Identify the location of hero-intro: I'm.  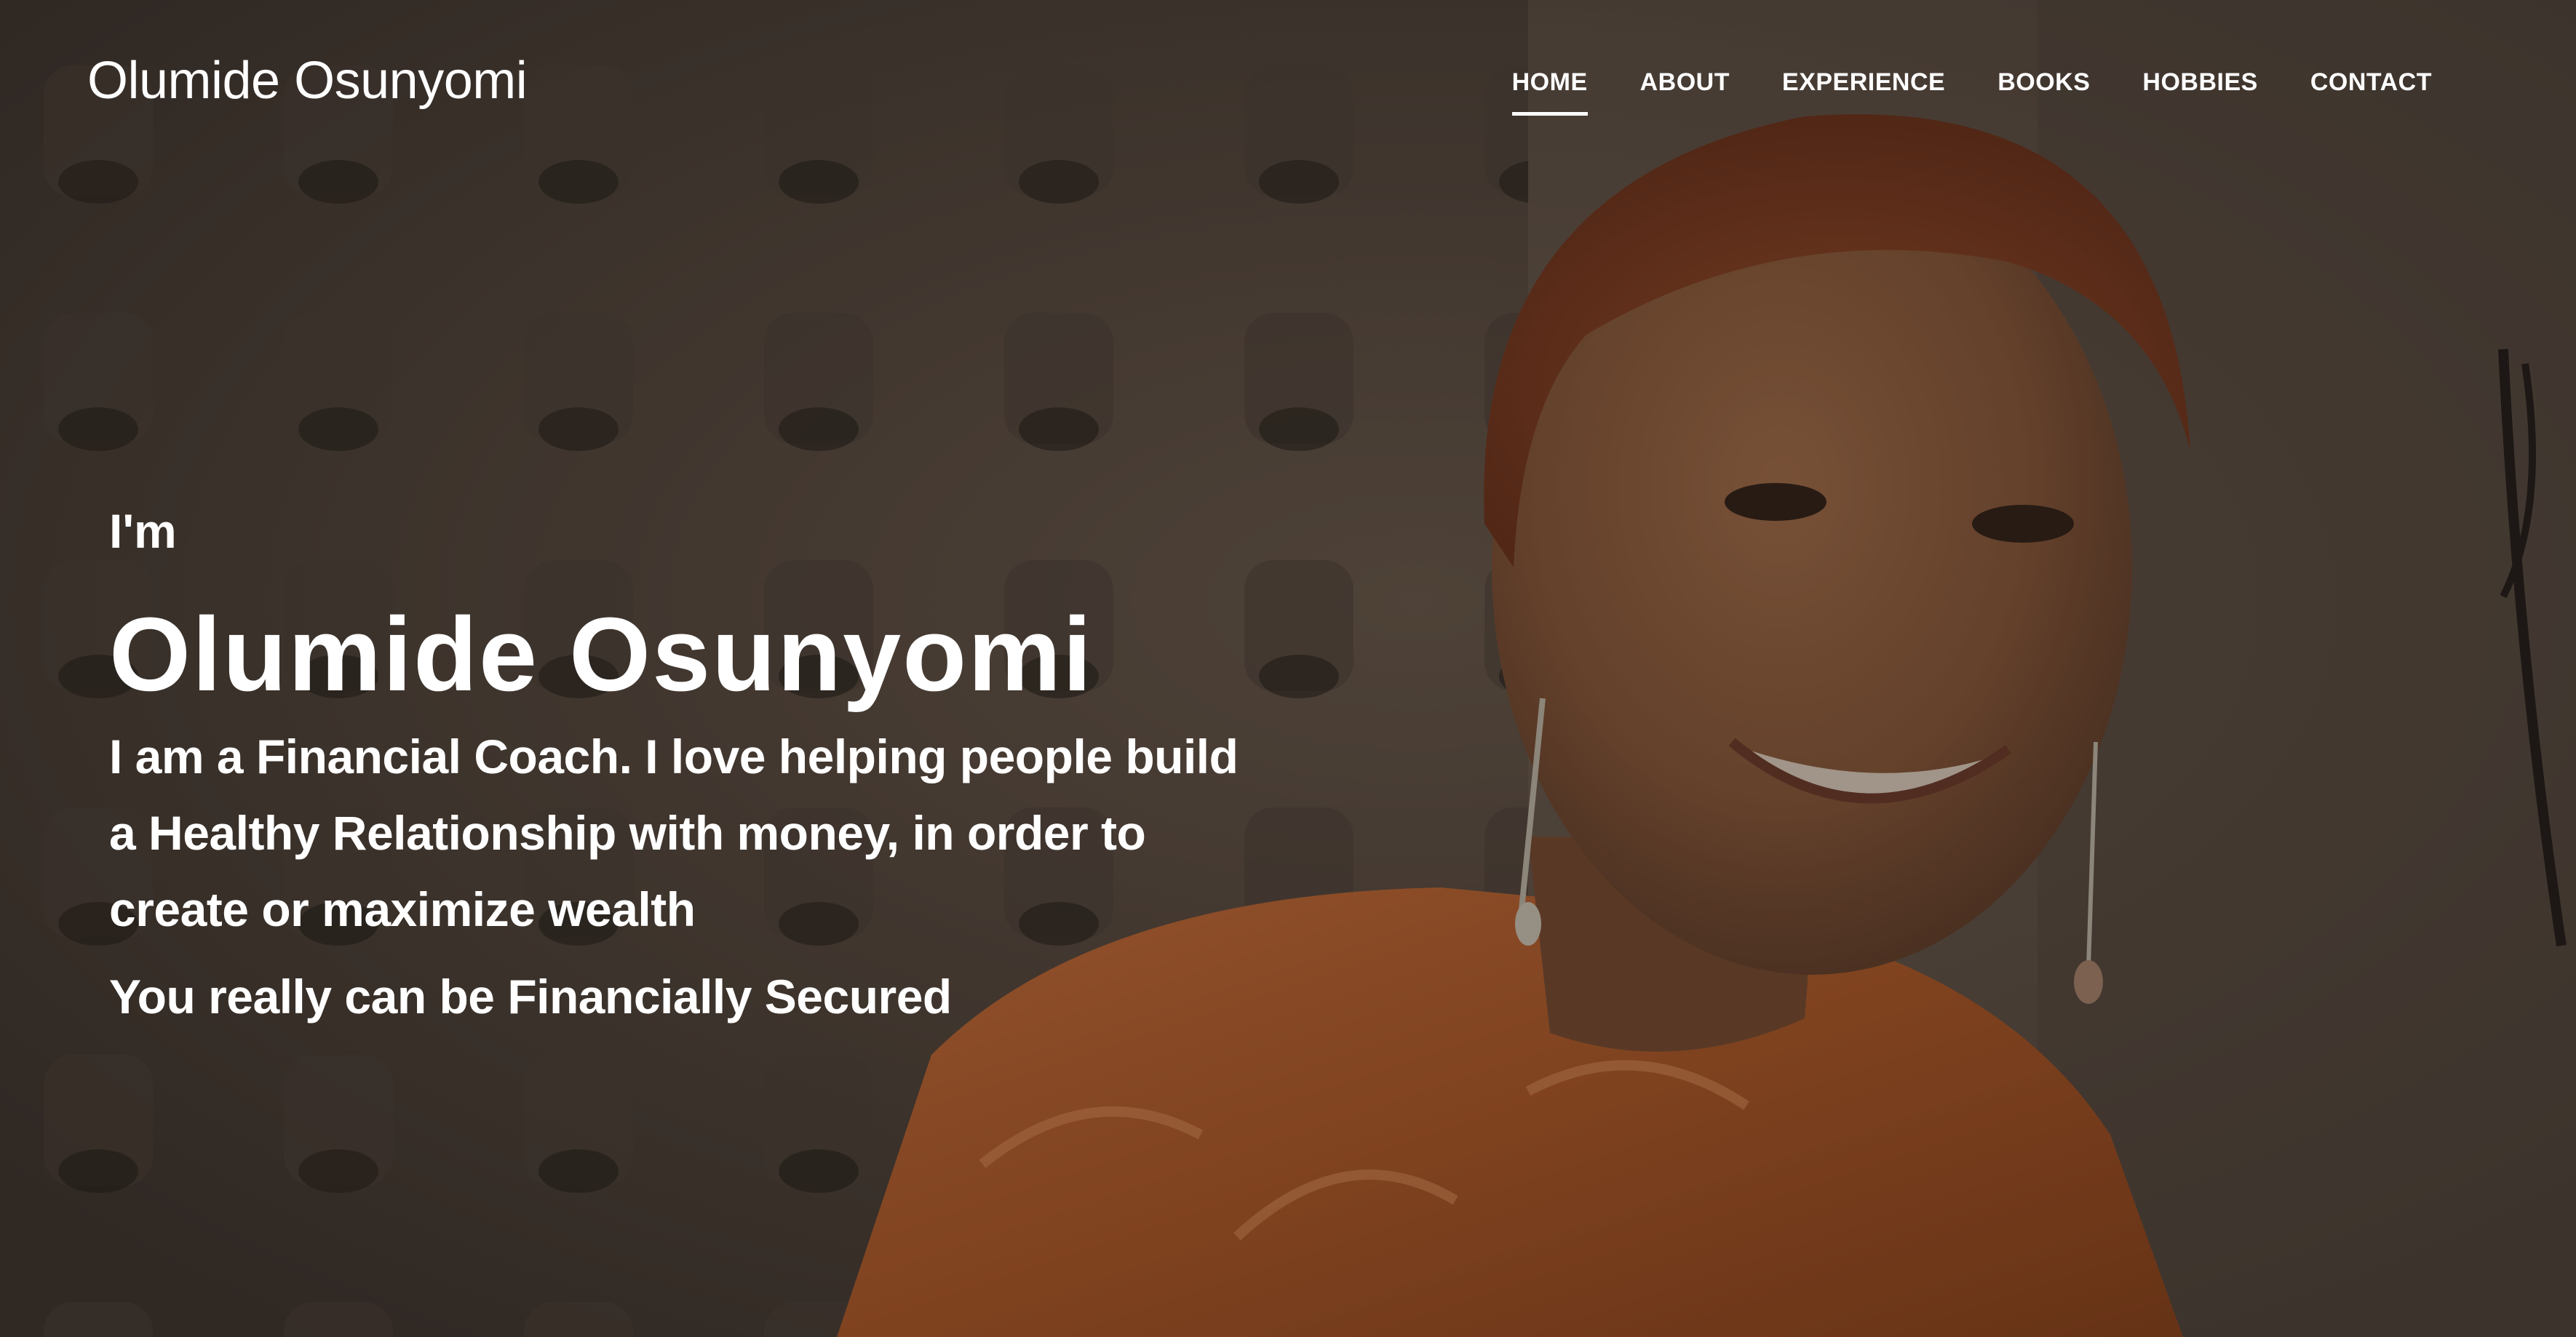
(143, 531).